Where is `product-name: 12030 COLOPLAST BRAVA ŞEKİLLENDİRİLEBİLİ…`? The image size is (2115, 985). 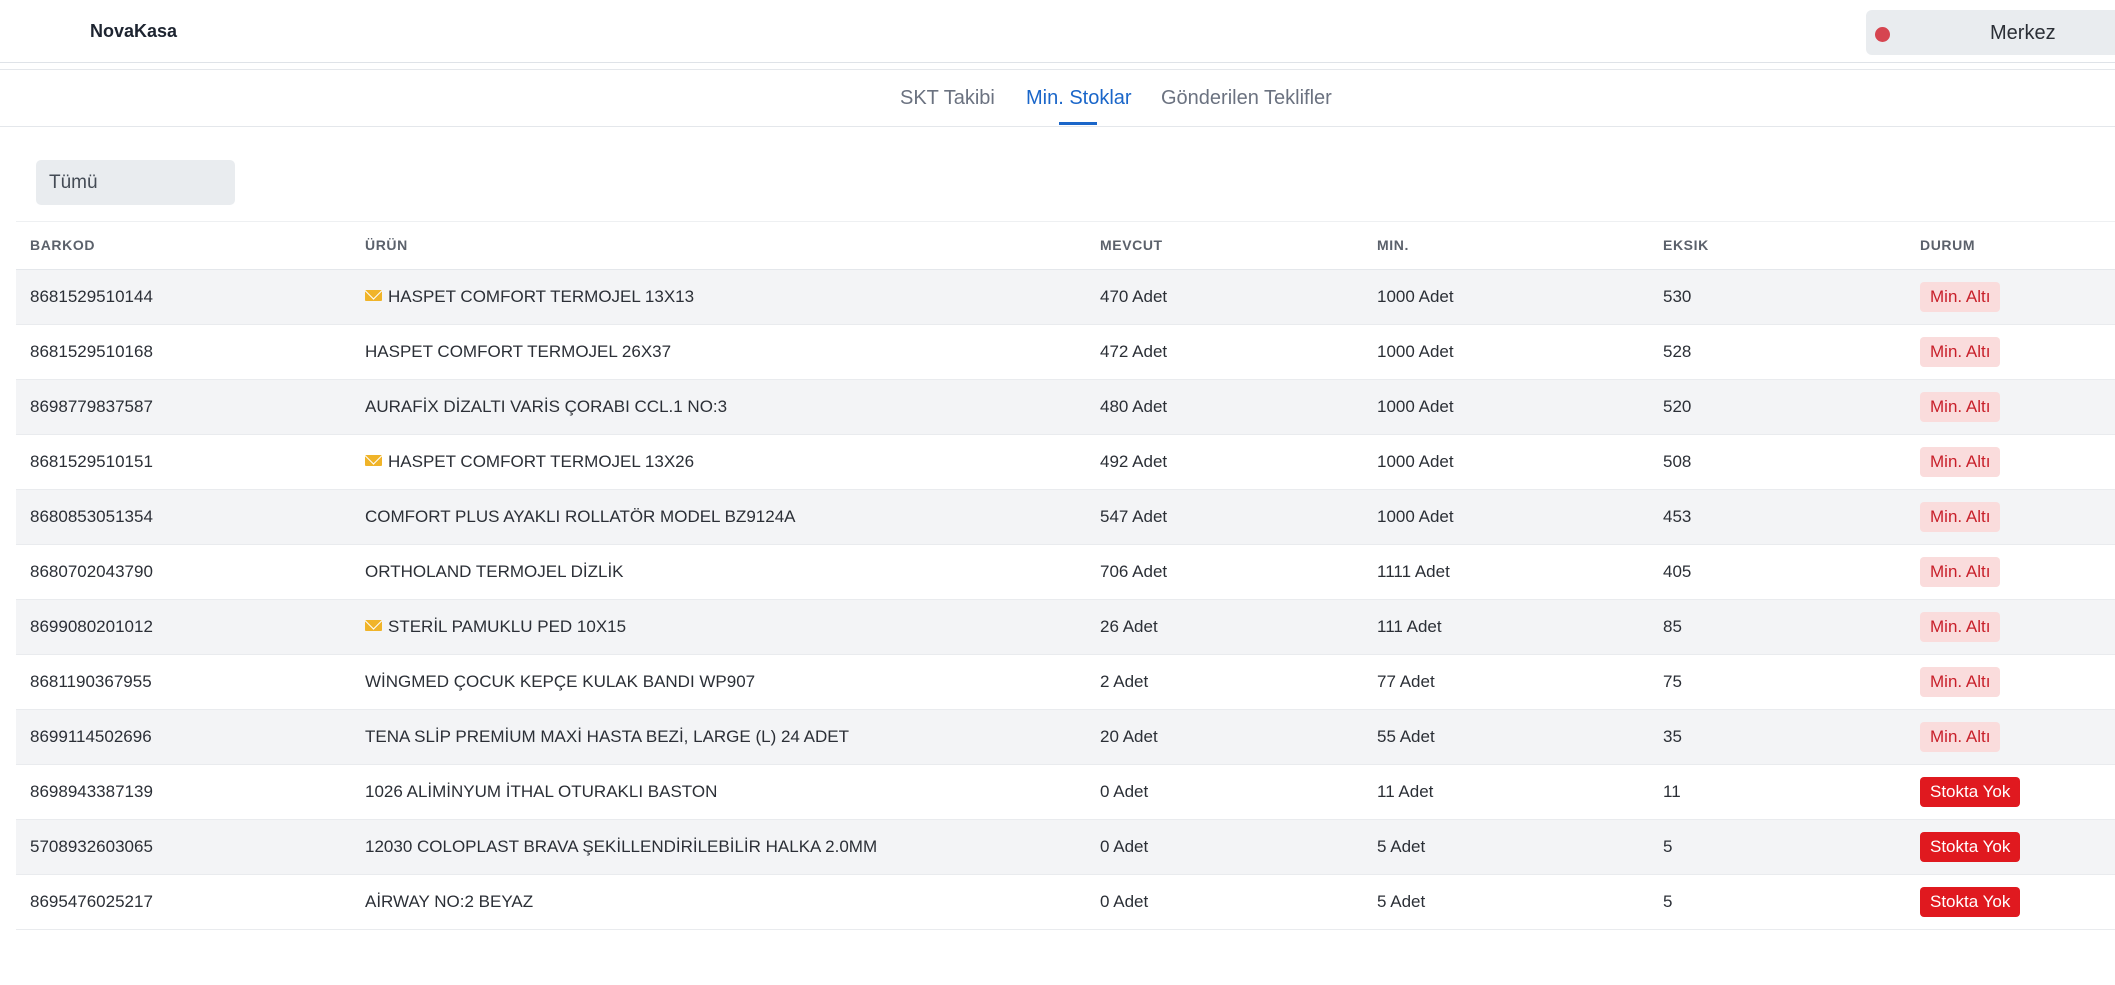
product-name: 12030 COLOPLAST BRAVA ŞEKİLLENDİRİLEBİLİ… is located at coordinates (621, 846).